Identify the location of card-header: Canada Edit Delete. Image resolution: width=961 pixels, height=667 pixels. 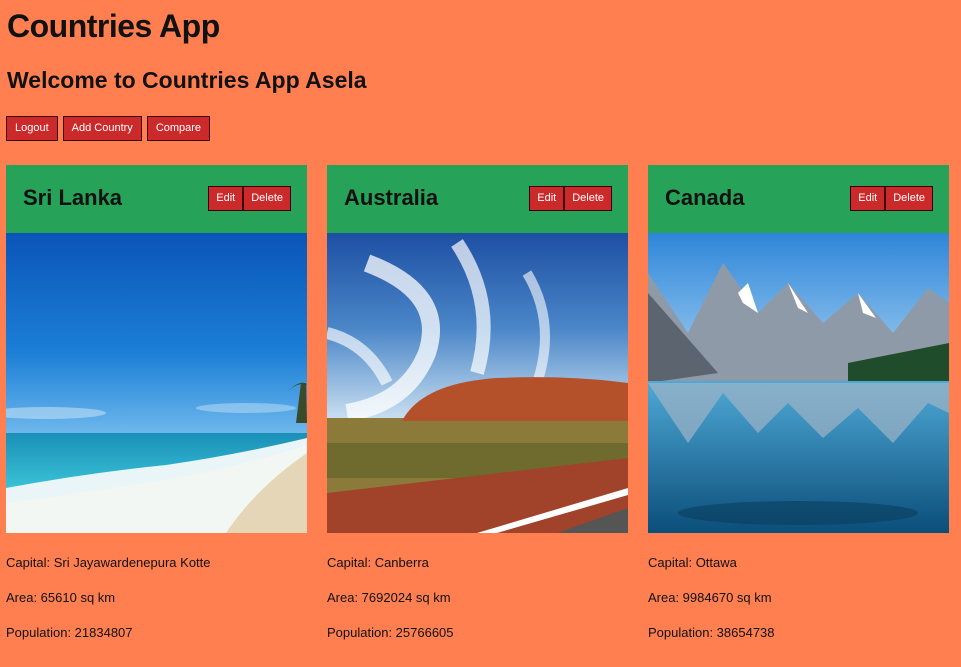
(798, 199).